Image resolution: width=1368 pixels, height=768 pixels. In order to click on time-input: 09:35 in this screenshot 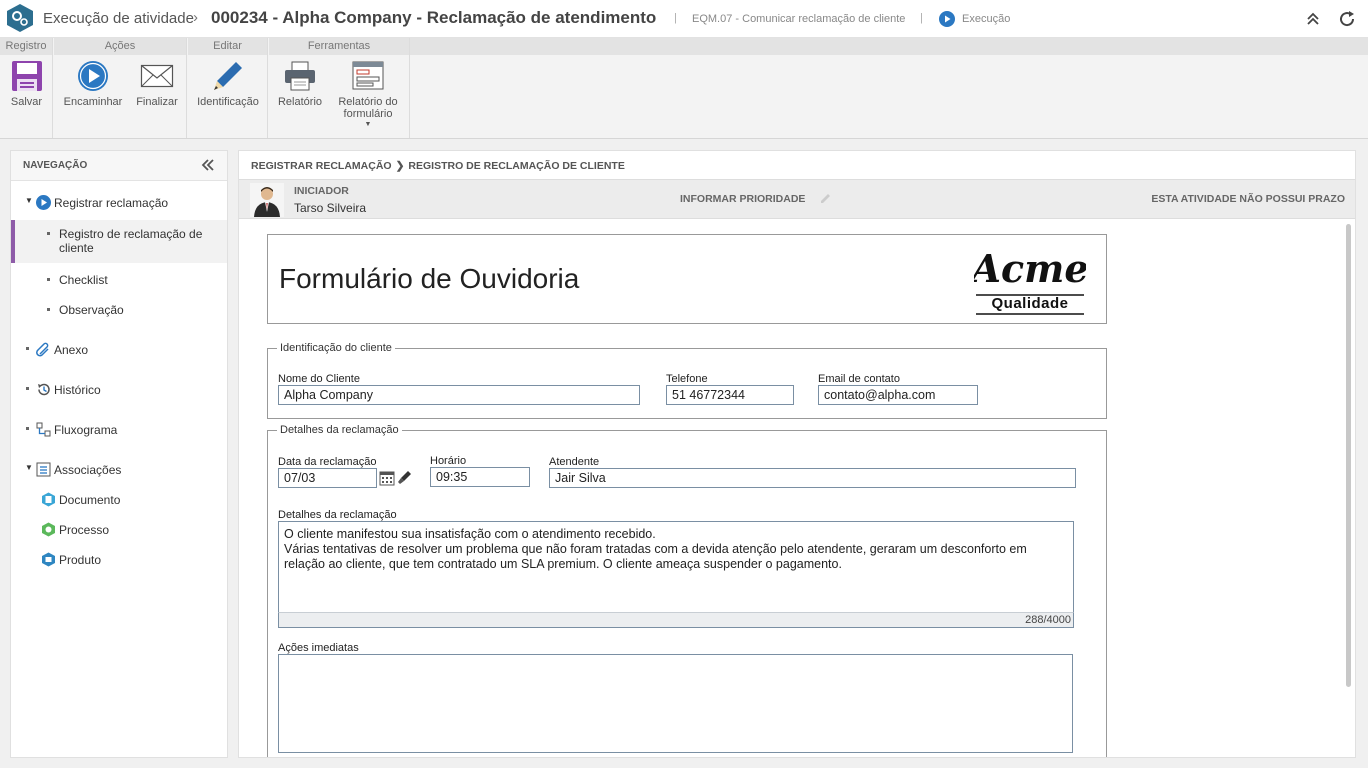, I will do `click(480, 477)`.